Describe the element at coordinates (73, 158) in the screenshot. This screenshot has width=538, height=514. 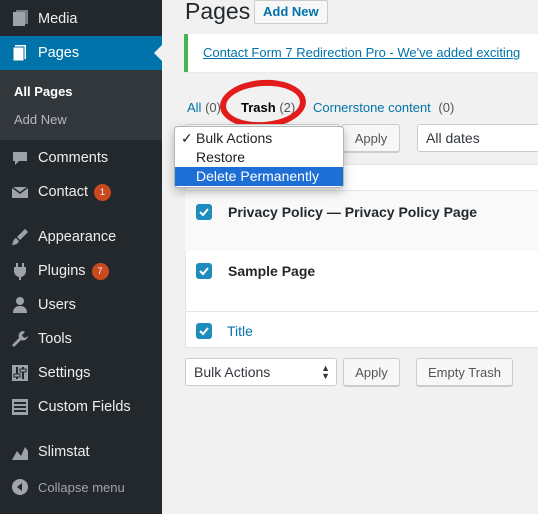
I see `sidebar-item-label: Comments` at that location.